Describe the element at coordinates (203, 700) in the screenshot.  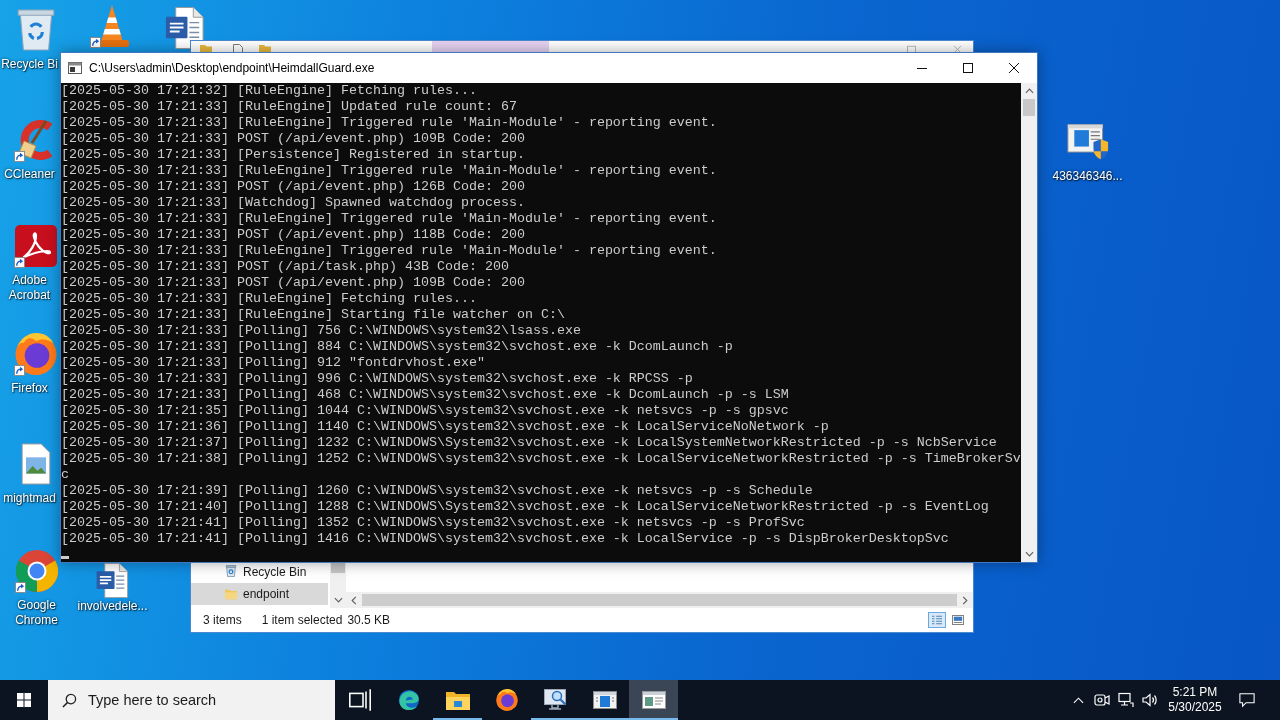
I see `search-input: Type here to search` at that location.